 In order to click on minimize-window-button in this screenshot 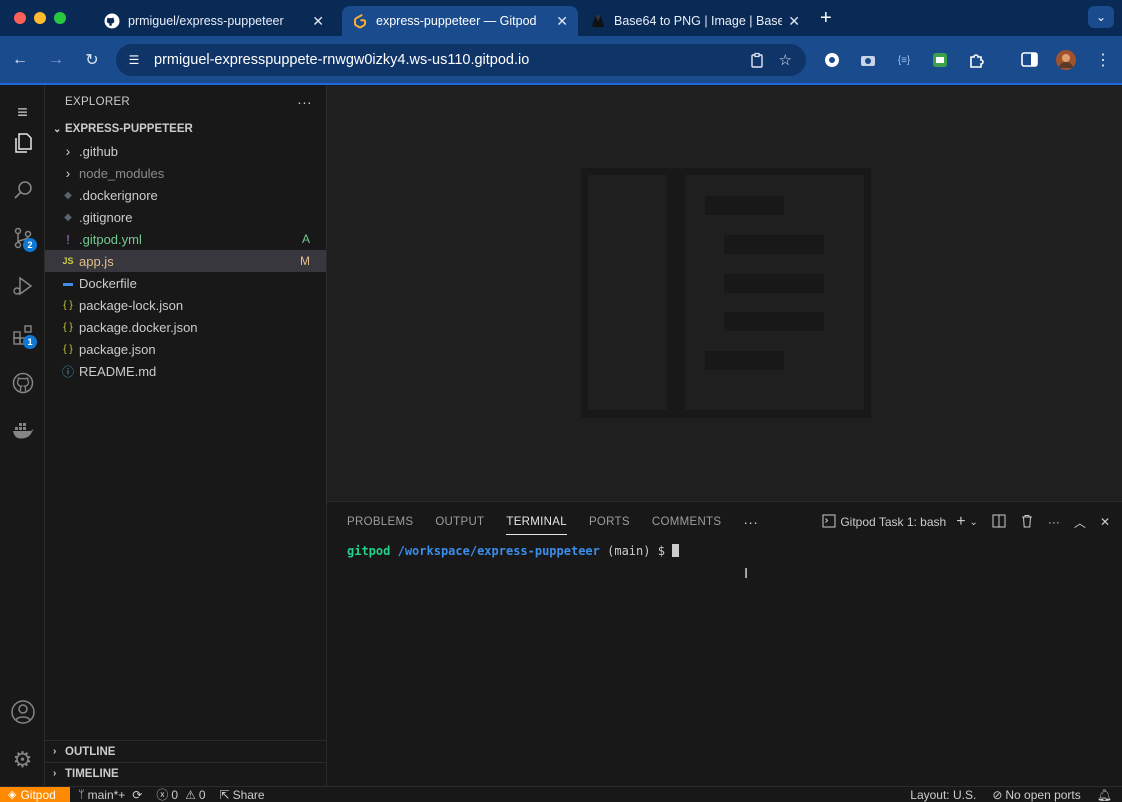, I will do `click(40, 18)`.